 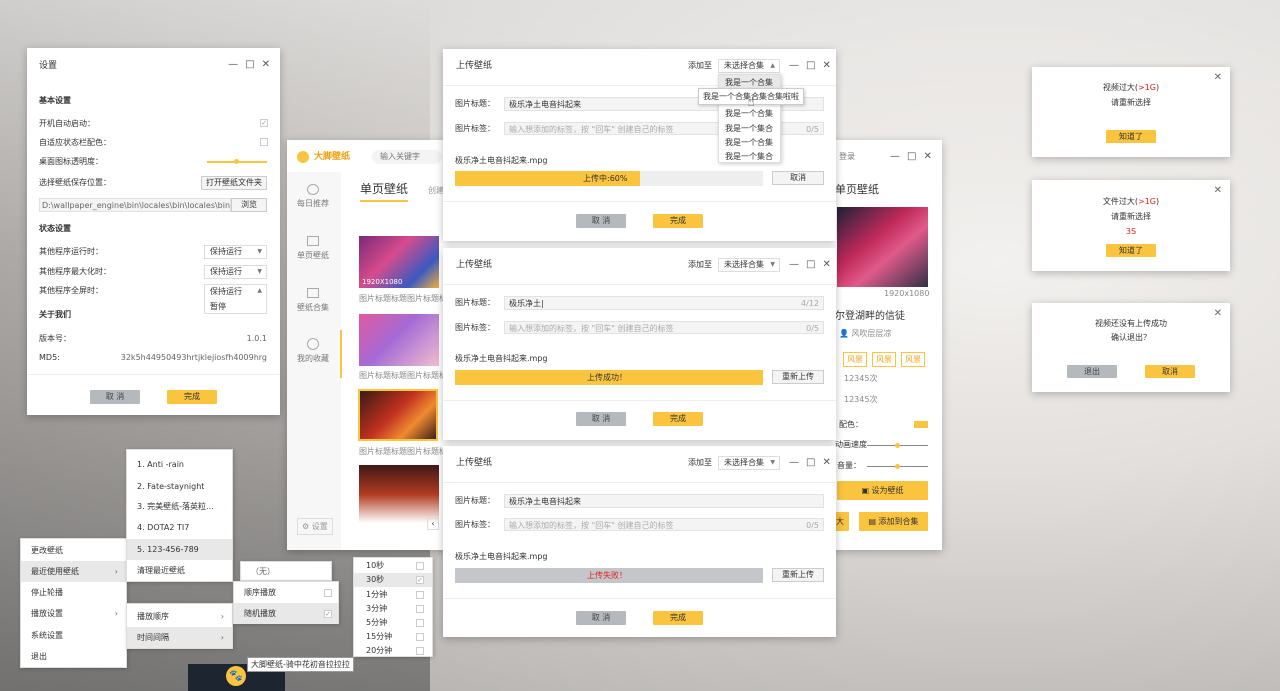 What do you see at coordinates (192, 397) in the screenshot?
I see `settings-done-button: 完成` at bounding box center [192, 397].